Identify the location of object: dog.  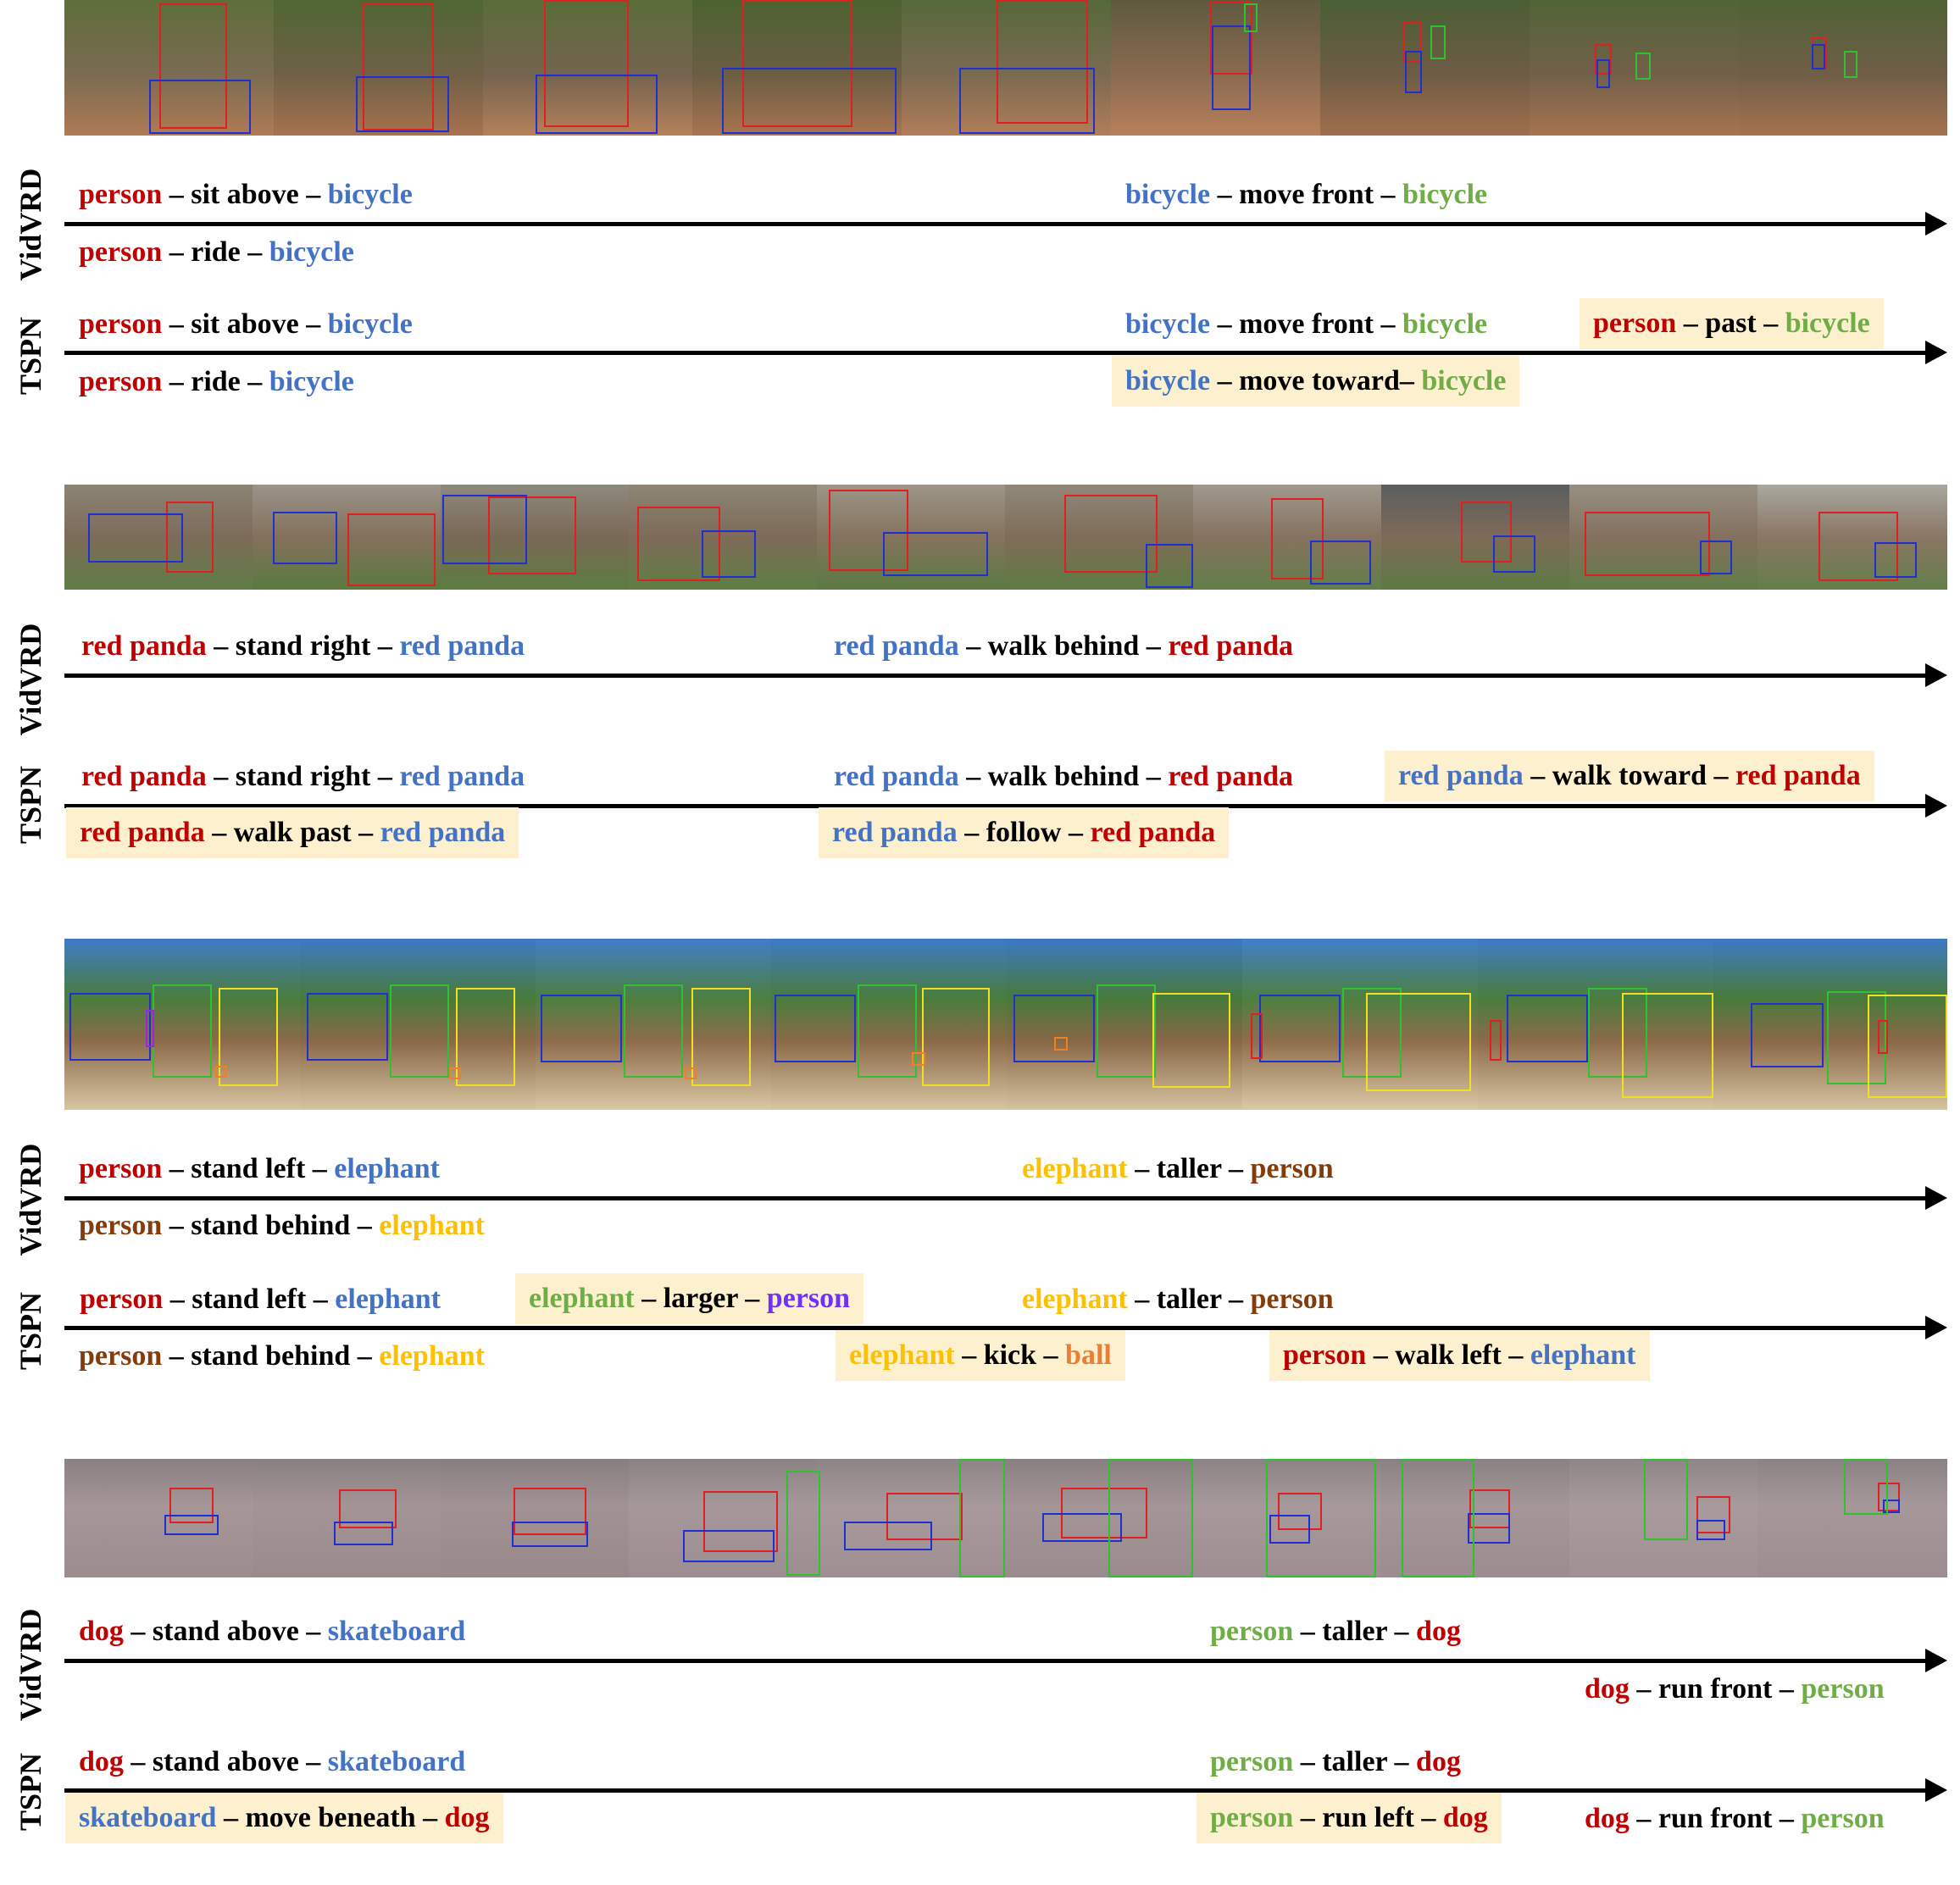
(1438, 1631).